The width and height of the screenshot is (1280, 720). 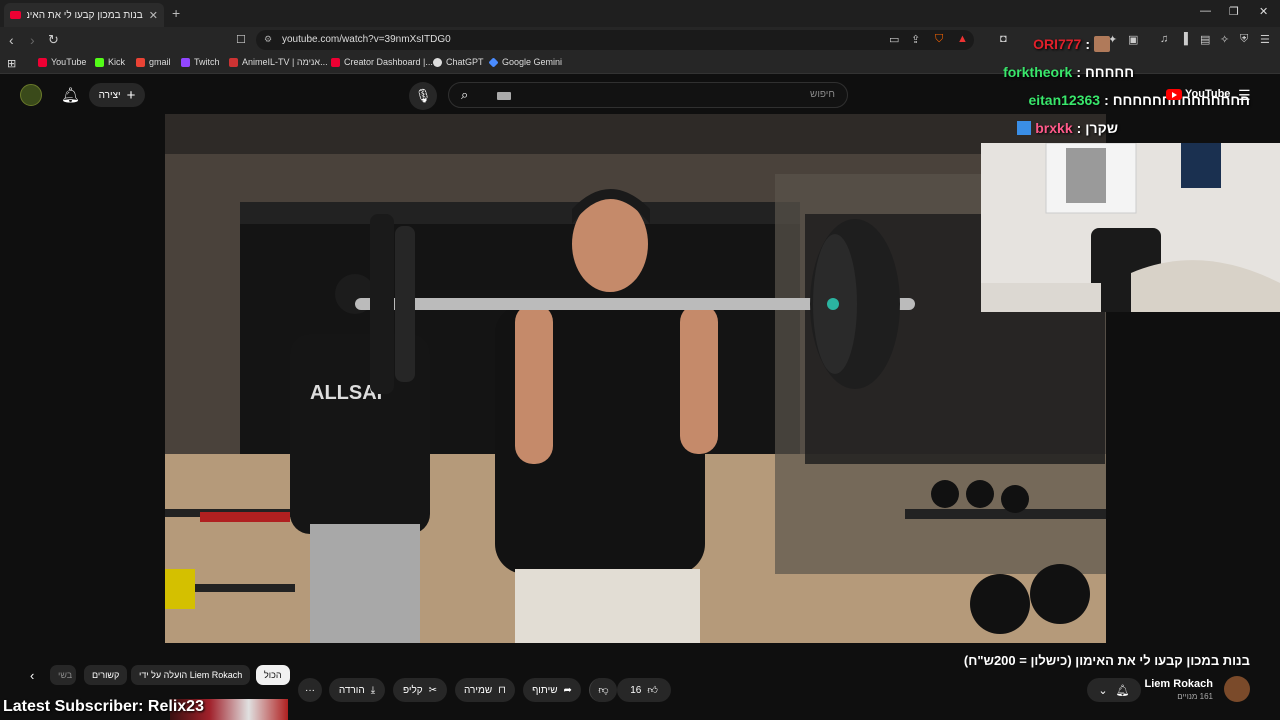 I want to click on bookmark-kick: Kick, so click(x=110, y=62).